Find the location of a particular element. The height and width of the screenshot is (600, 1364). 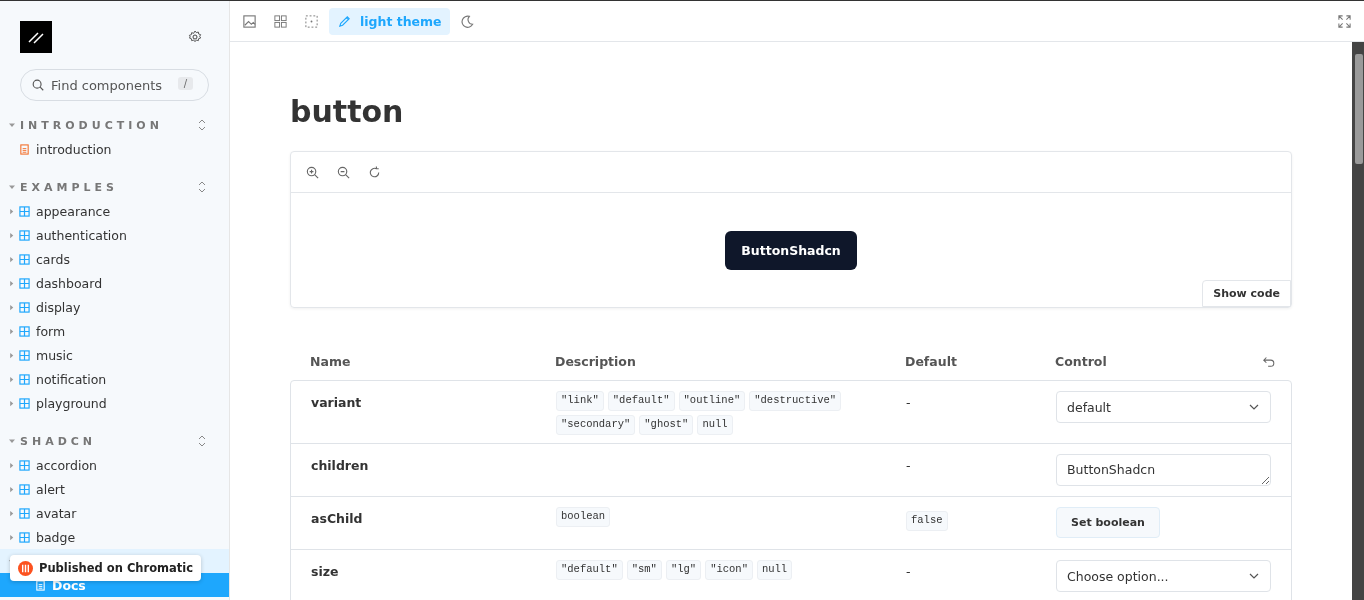

arg-name: variant is located at coordinates (337, 403).